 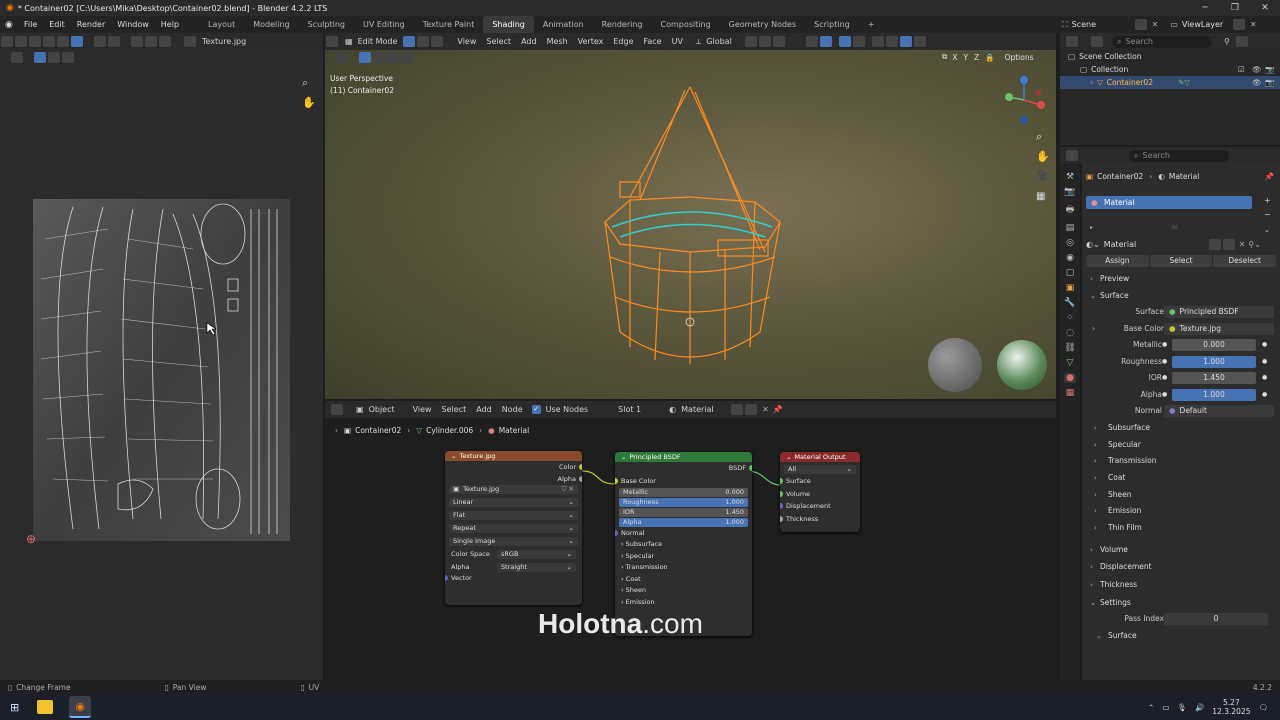 I want to click on node-material-name: Material, so click(x=703, y=409).